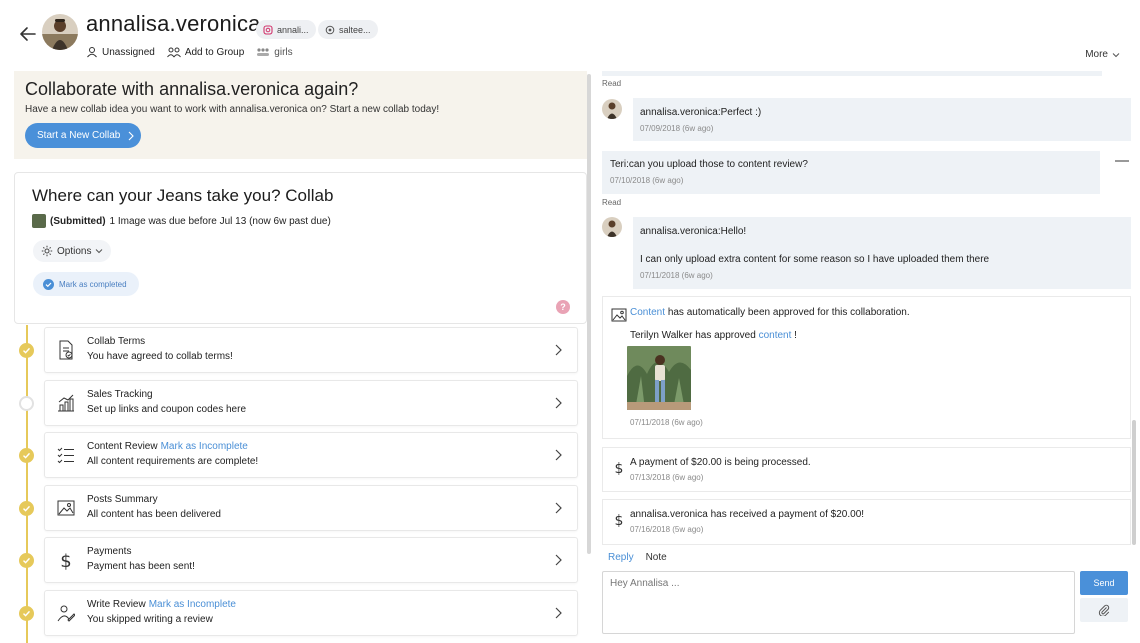 This screenshot has height=643, width=1140. I want to click on message-time: 07/10/2018 (6w ago), so click(647, 180).